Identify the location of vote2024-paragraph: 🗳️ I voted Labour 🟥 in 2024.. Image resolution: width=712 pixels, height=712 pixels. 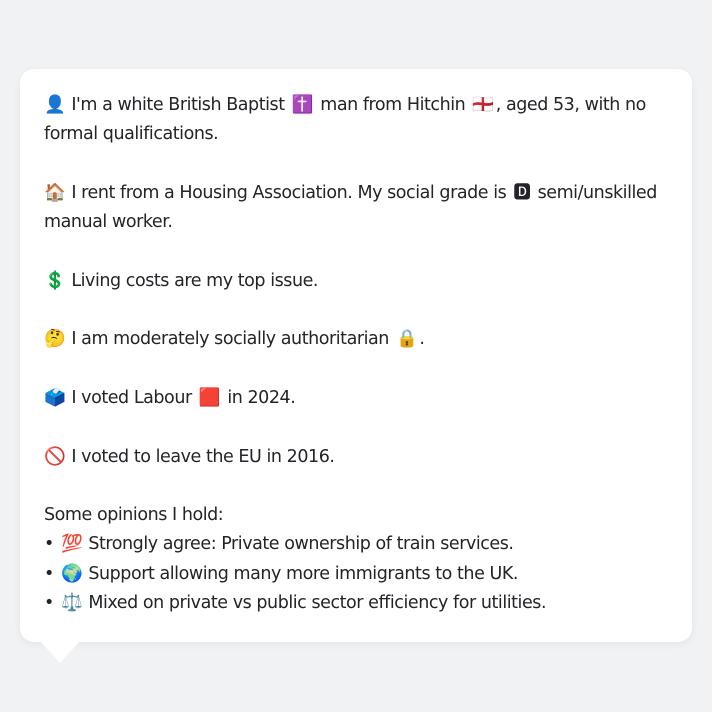
(356, 398).